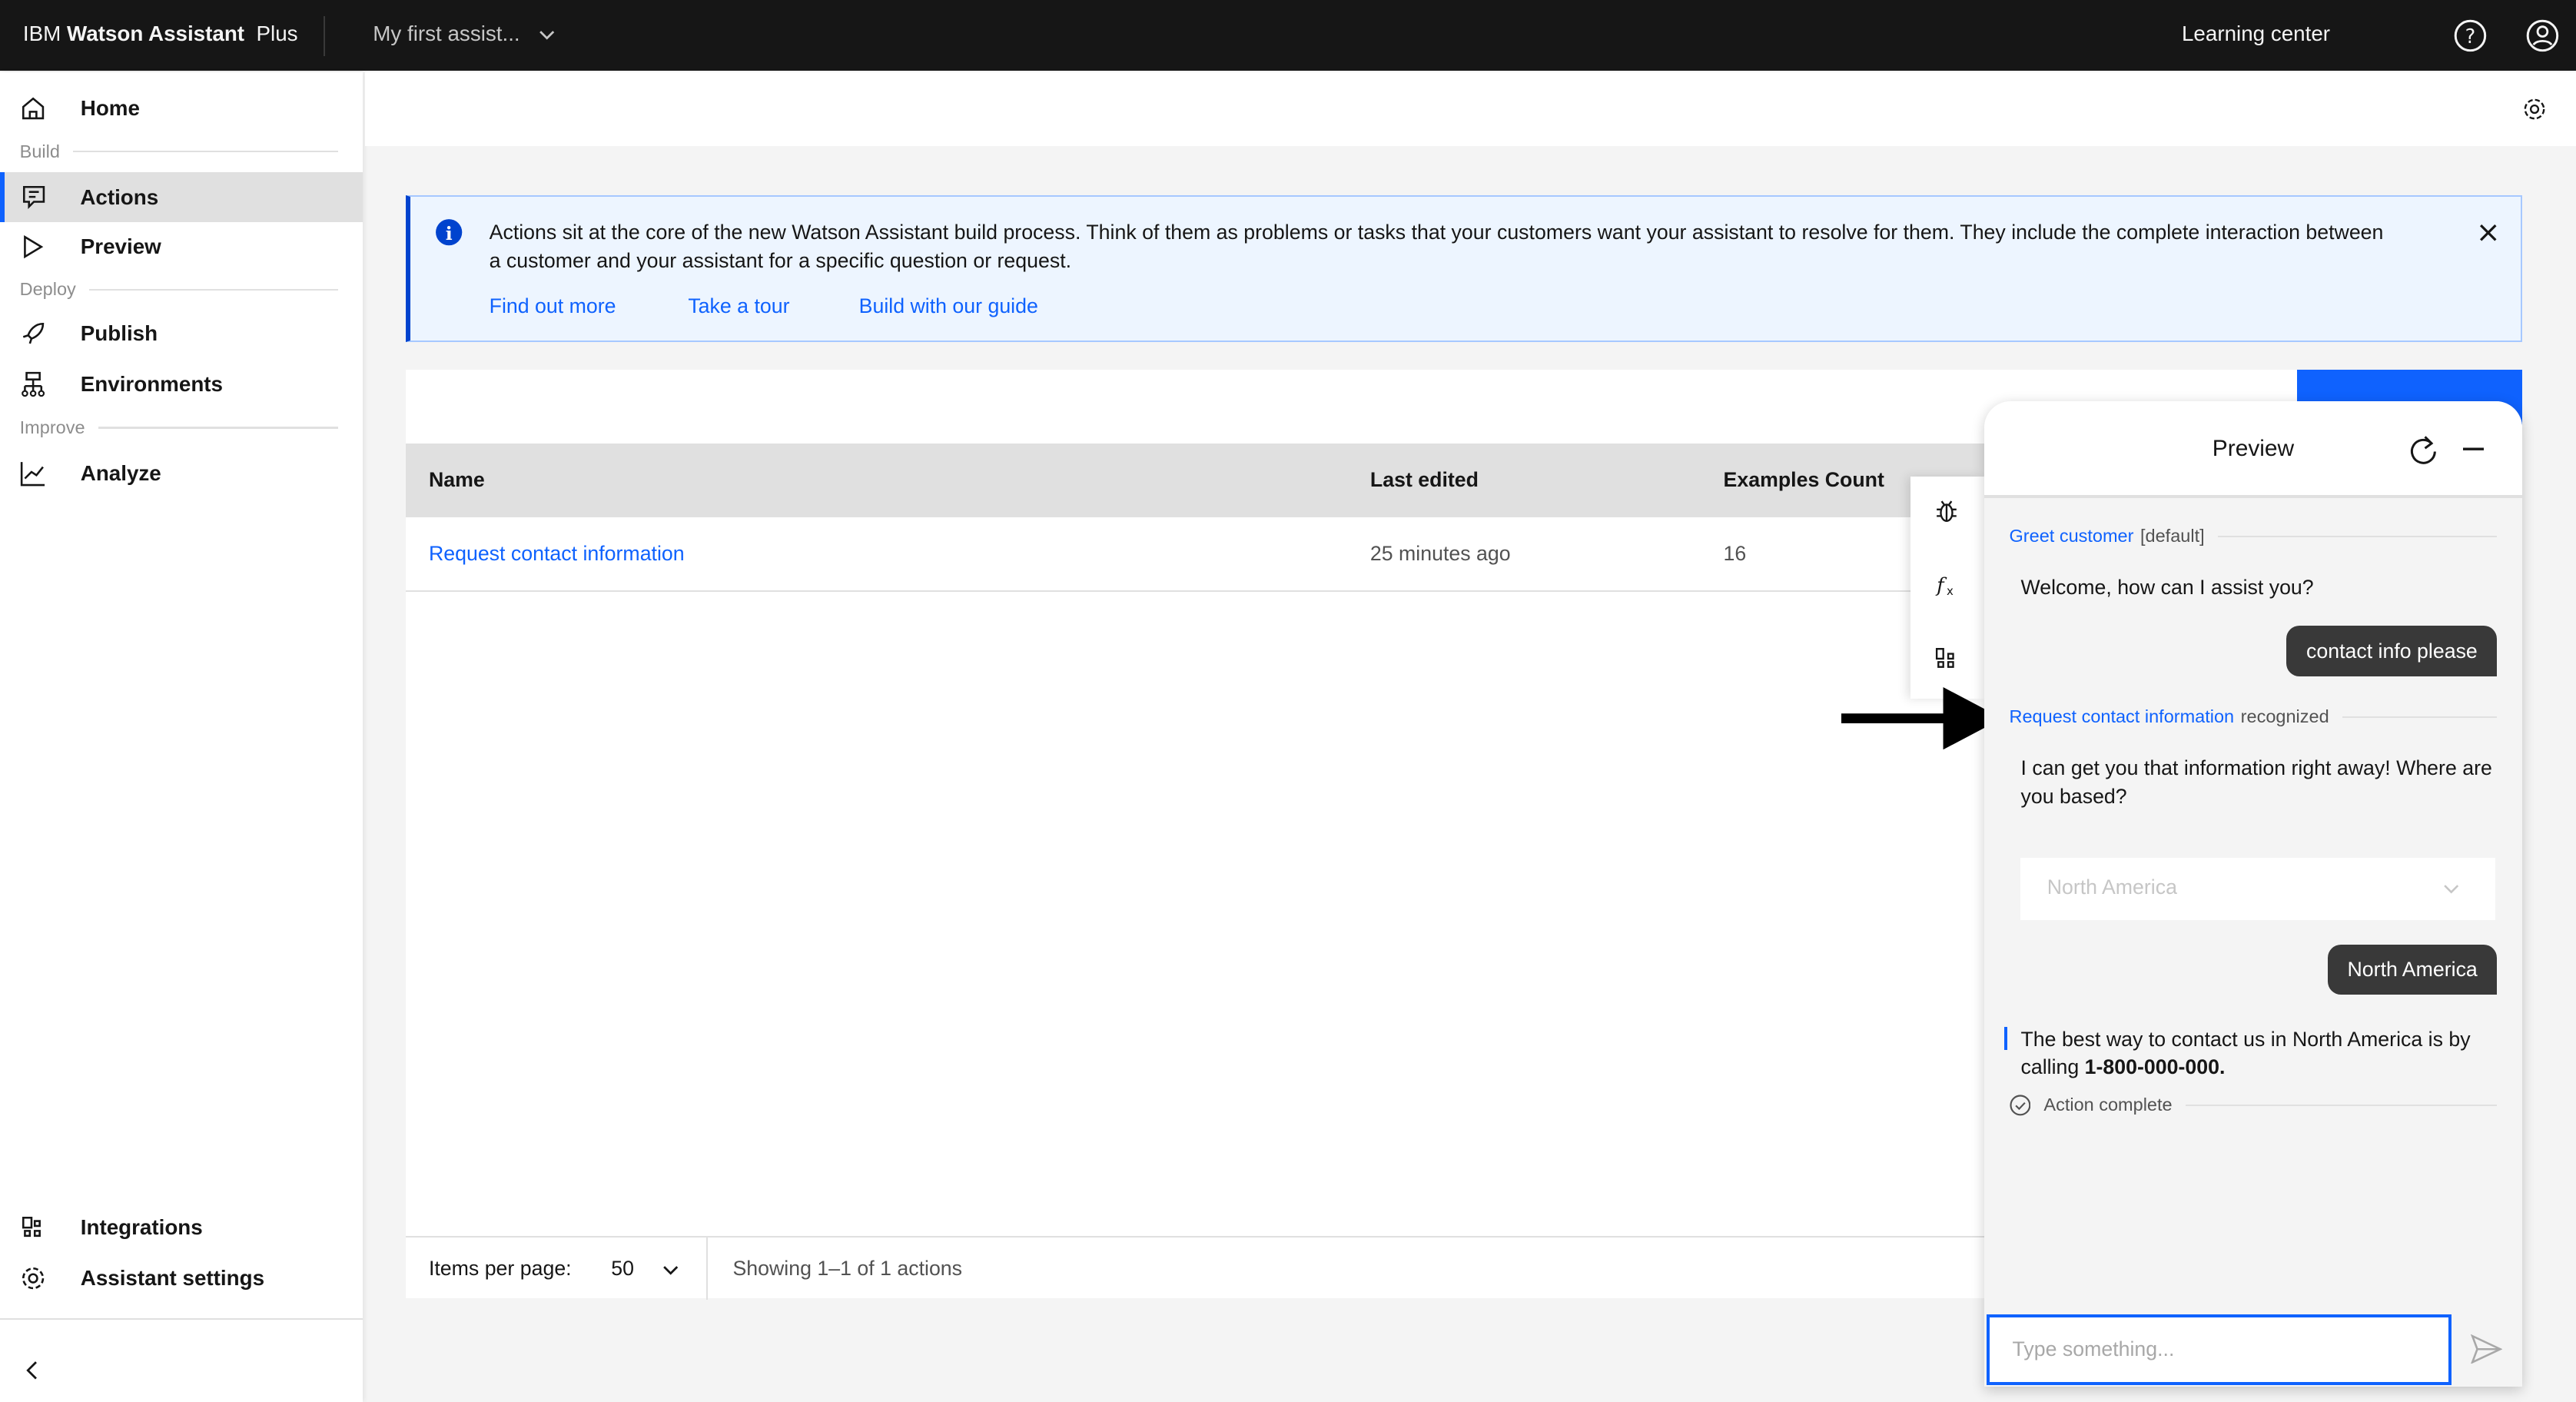  I want to click on sidebar-item-label: Preview, so click(120, 246).